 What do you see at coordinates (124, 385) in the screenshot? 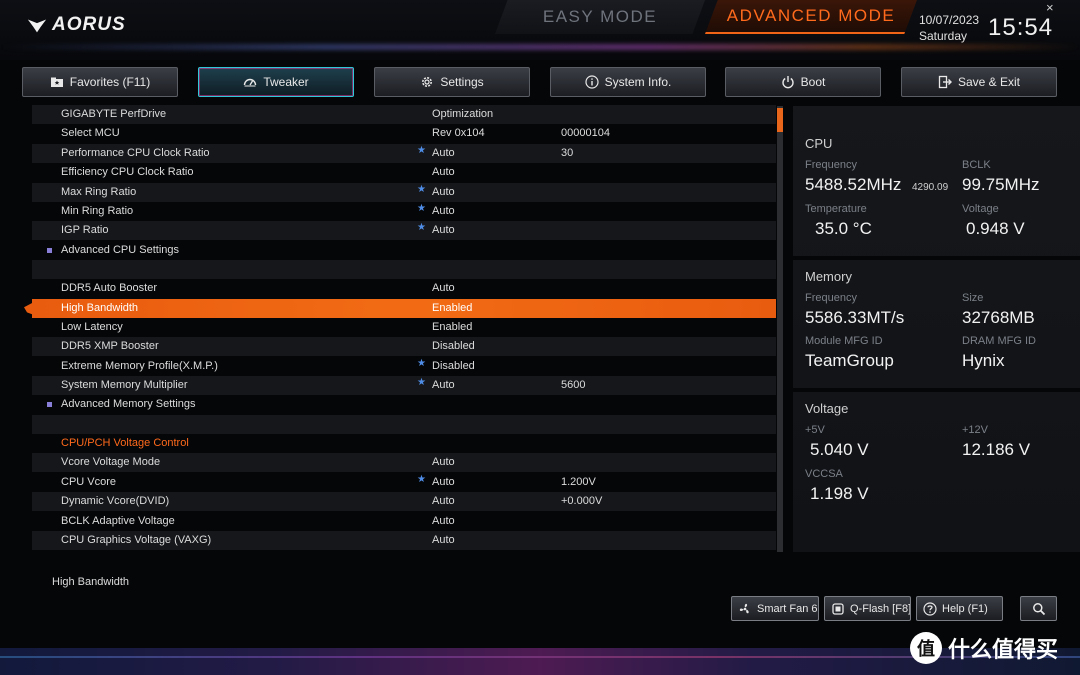
I see `setting-name: System Memory Multiplier` at bounding box center [124, 385].